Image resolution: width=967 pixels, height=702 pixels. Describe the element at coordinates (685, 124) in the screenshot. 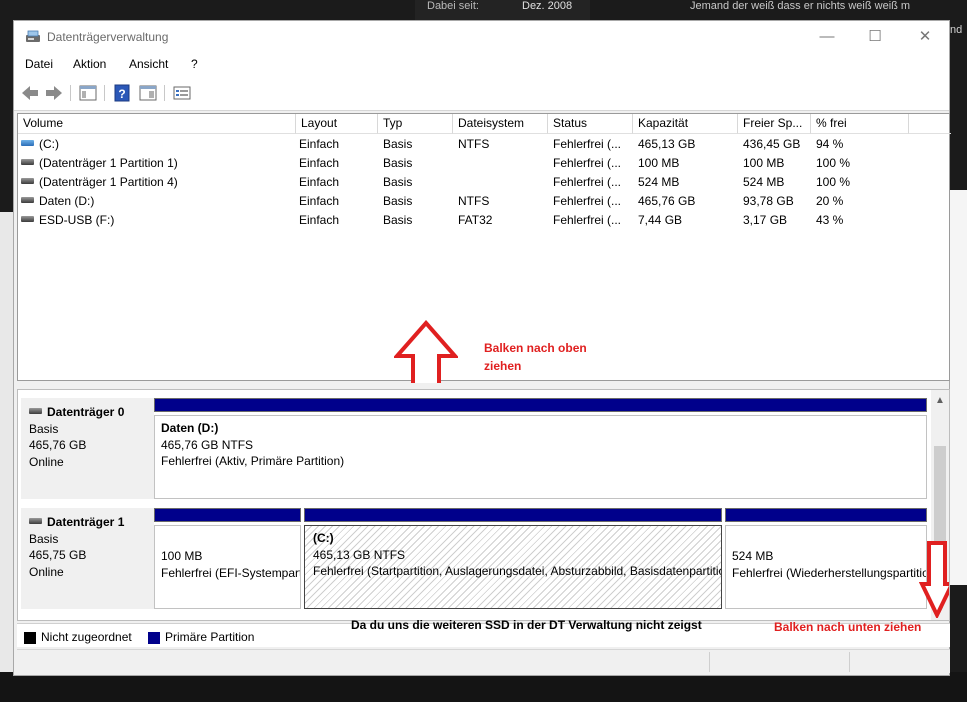

I see `column-header-kapazitaet: Kapazität` at that location.